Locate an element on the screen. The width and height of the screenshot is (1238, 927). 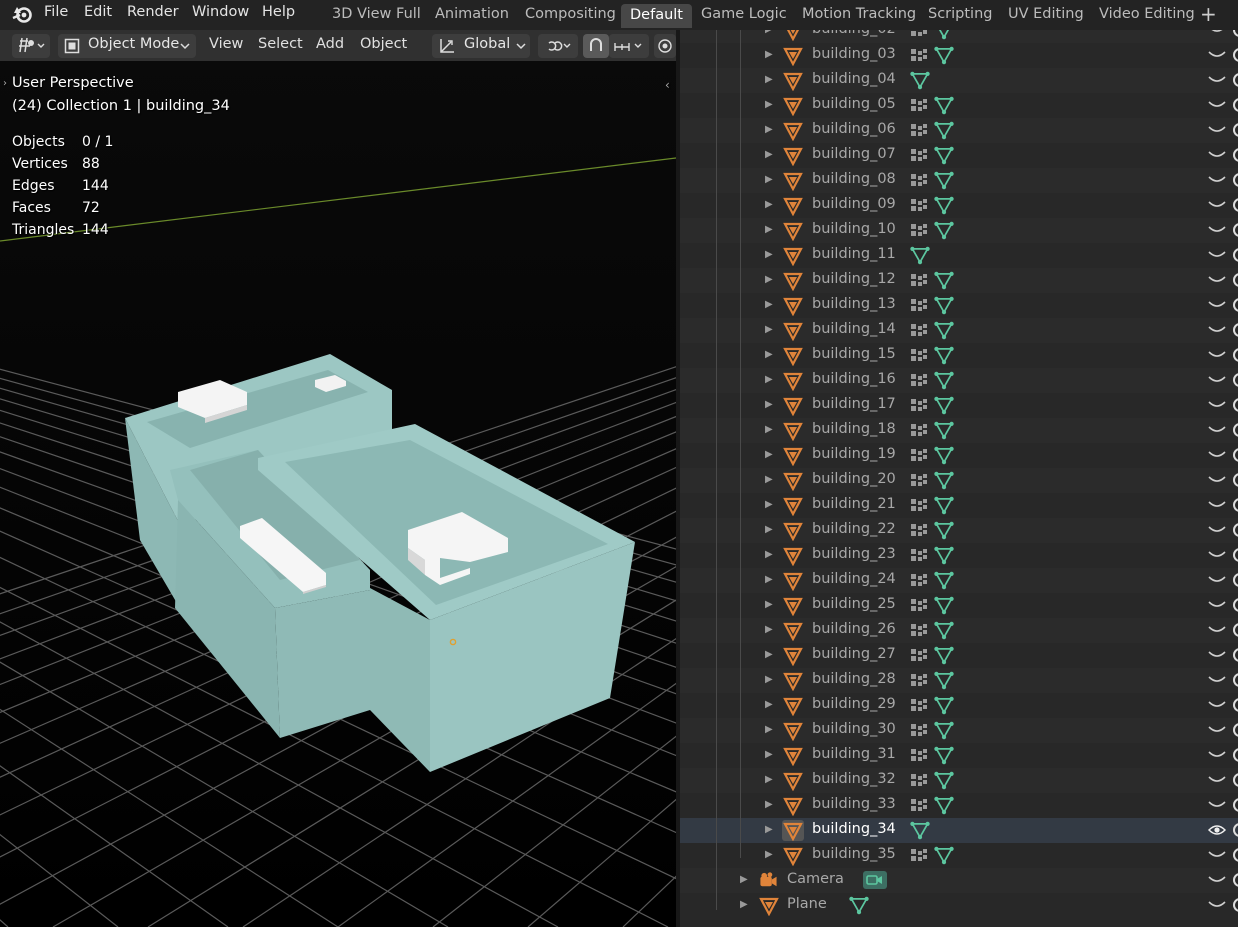
outliner-row: ▶ building_32 is located at coordinates (959, 780).